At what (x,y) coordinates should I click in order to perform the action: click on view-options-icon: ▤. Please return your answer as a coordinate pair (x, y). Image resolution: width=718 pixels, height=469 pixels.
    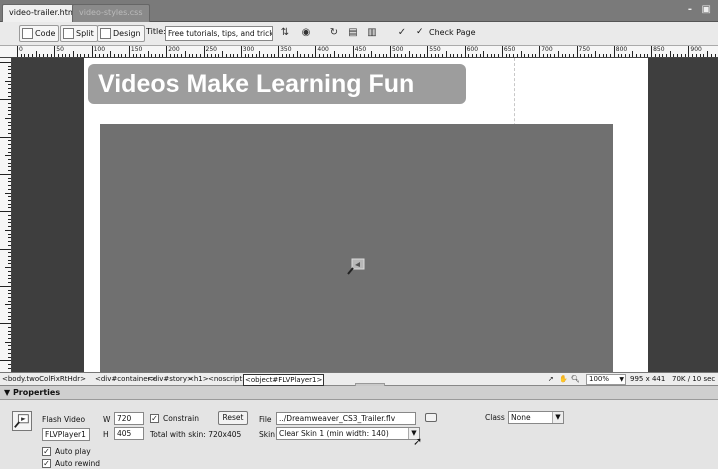
    Looking at the image, I should click on (353, 33).